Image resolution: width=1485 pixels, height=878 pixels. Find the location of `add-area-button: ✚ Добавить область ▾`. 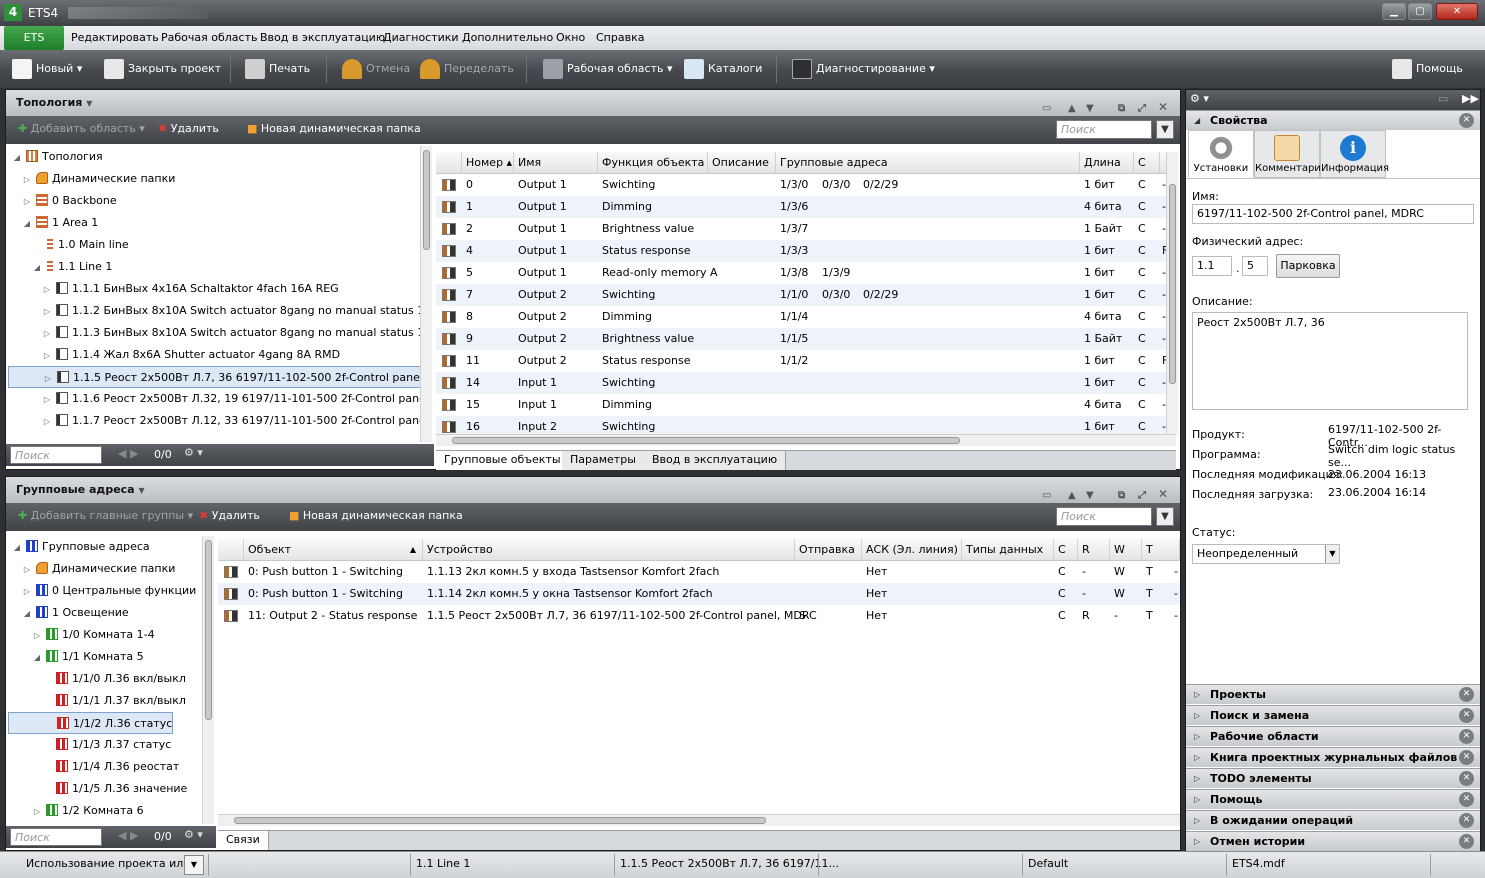

add-area-button: ✚ Добавить область ▾ is located at coordinates (81, 128).